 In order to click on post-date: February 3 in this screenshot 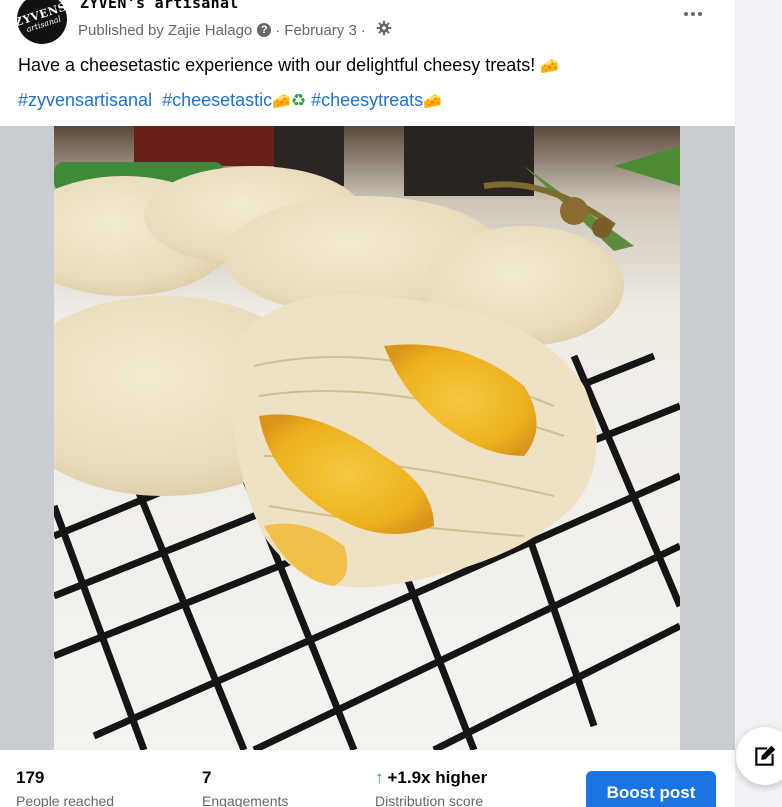, I will do `click(320, 30)`.